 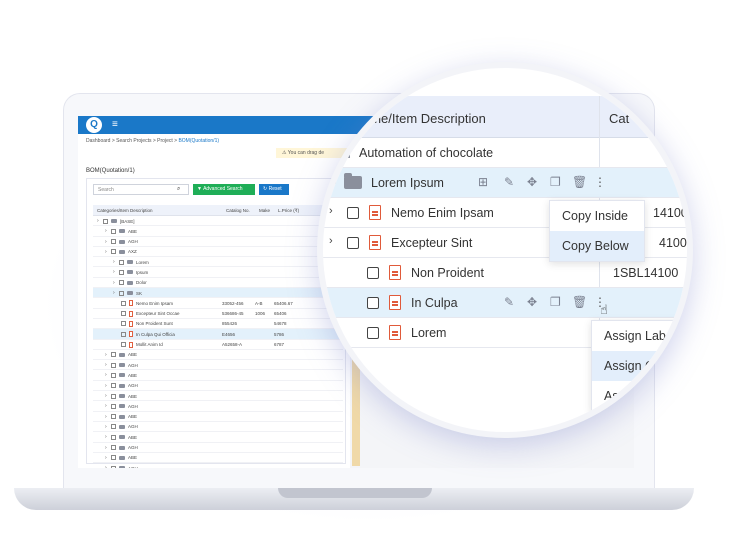 I want to click on zoom-header-description: ame/Item Description, so click(x=424, y=118).